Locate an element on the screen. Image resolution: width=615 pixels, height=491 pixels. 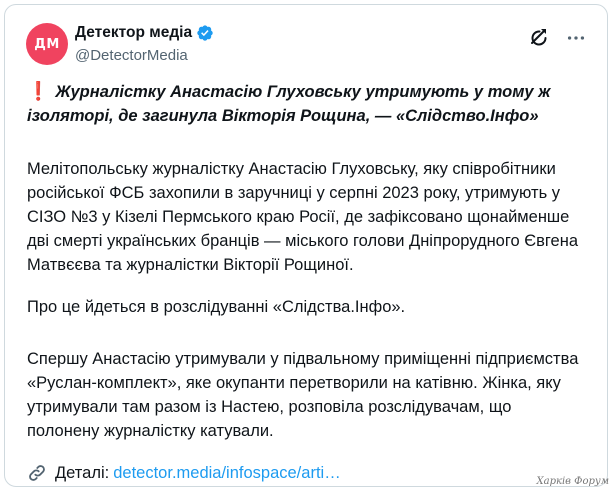
grok-icon is located at coordinates (539, 38).